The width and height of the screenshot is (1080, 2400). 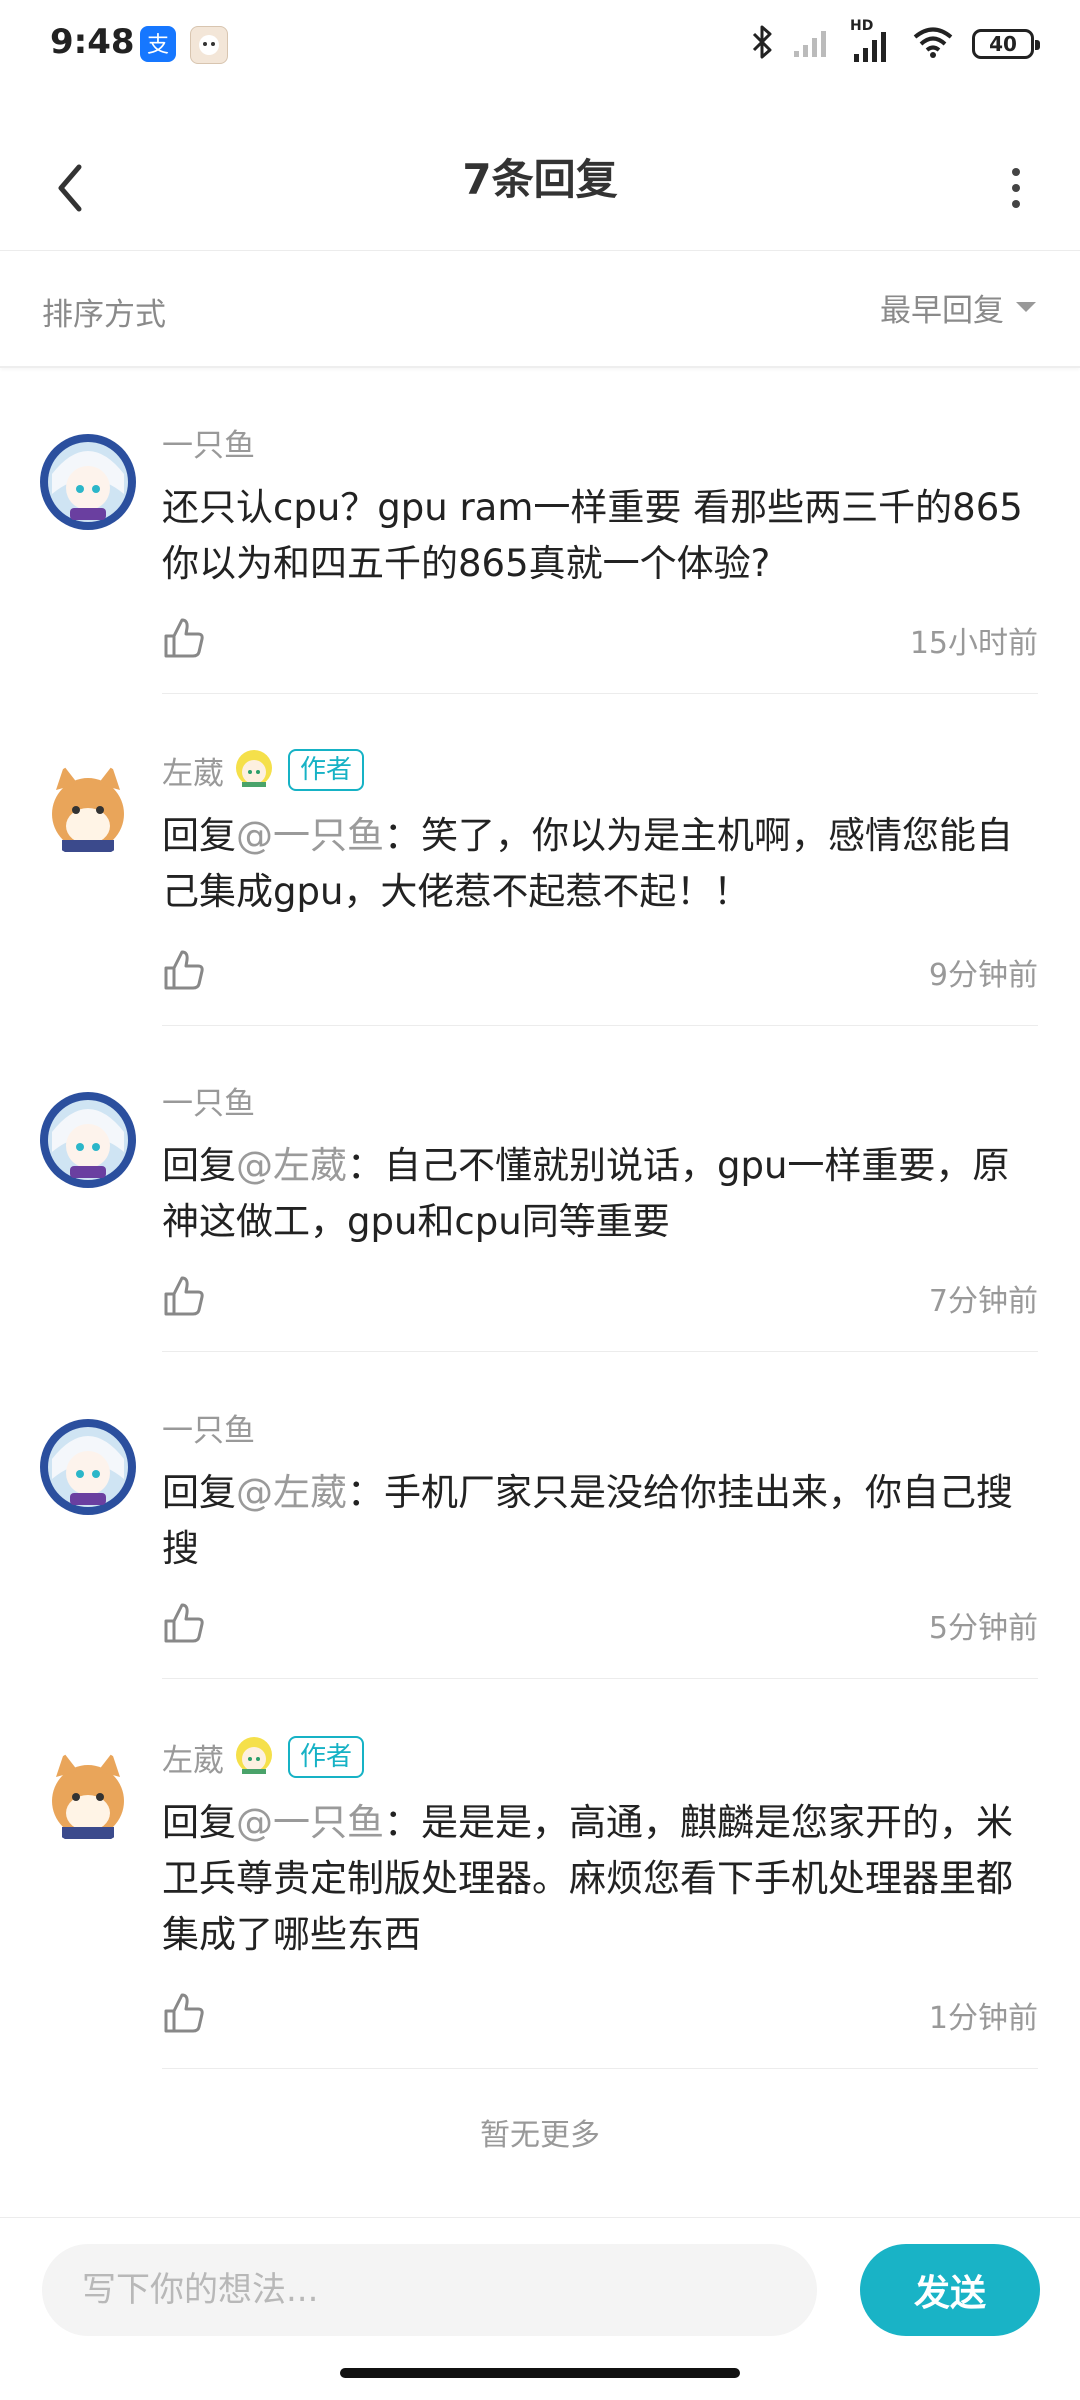 I want to click on comment-time: 15小时前, so click(x=973, y=643).